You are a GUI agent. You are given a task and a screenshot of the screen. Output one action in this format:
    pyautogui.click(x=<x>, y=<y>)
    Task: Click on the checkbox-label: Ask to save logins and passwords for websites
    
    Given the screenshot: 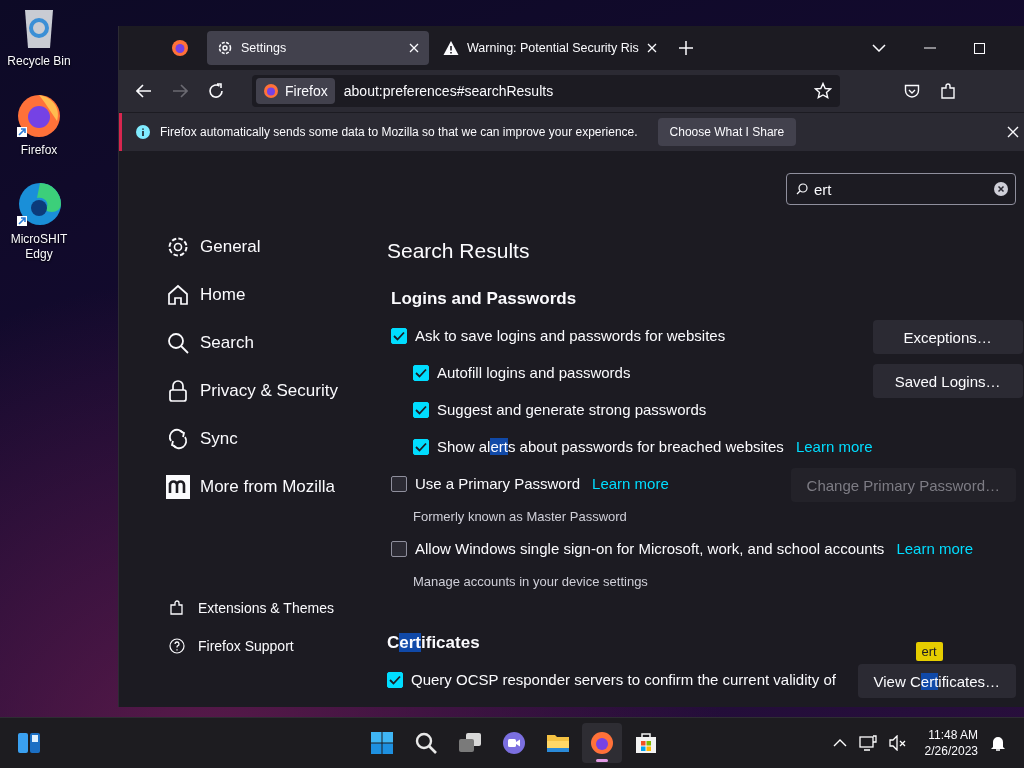 What is the action you would take?
    pyautogui.click(x=570, y=335)
    